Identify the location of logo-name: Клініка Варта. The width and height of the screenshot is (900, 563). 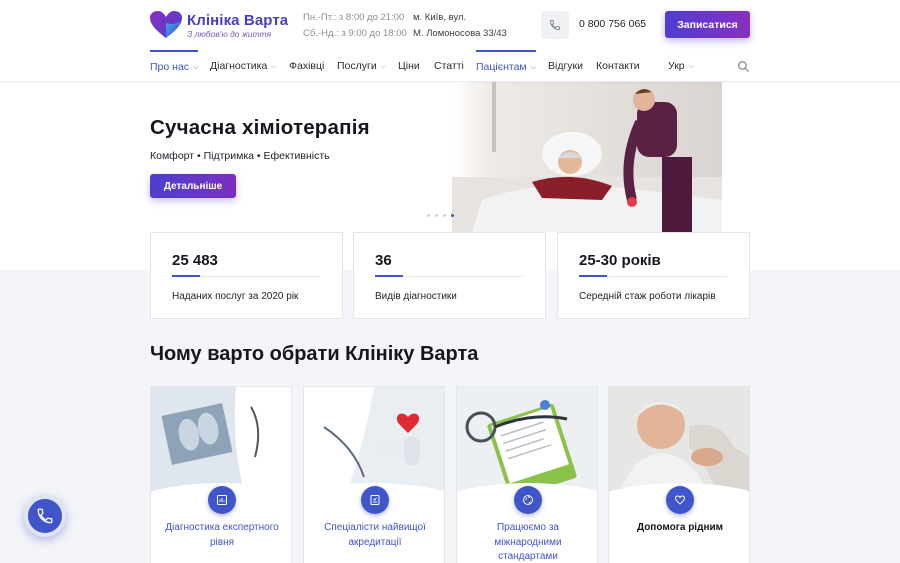
(238, 20).